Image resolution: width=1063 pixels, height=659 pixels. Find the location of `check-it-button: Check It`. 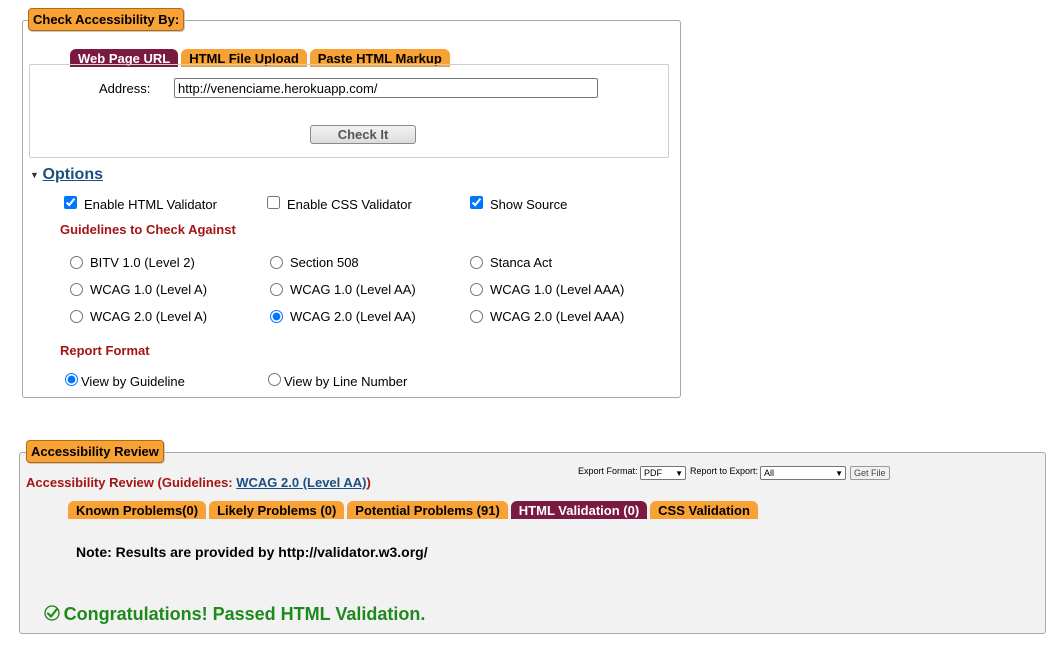

check-it-button: Check It is located at coordinates (363, 134).